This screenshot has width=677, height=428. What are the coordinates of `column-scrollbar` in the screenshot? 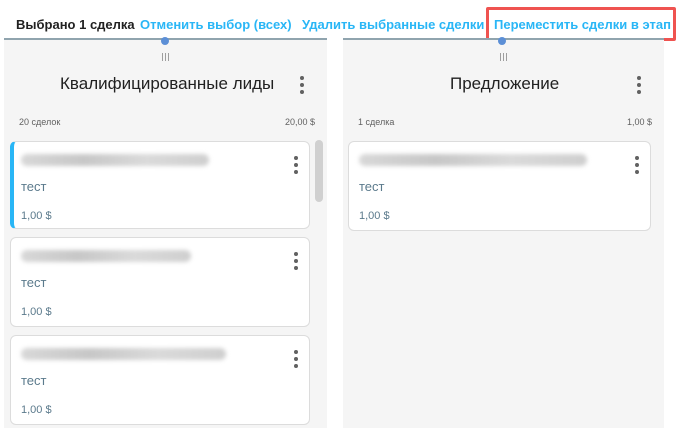 It's located at (319, 171).